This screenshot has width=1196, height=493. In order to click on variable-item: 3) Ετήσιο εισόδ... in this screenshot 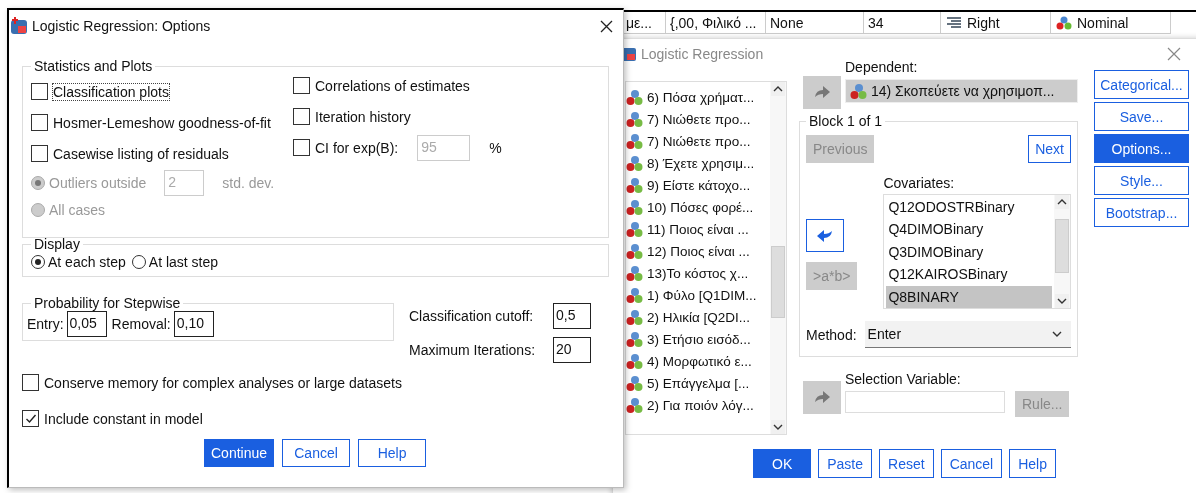, I will do `click(698, 339)`.